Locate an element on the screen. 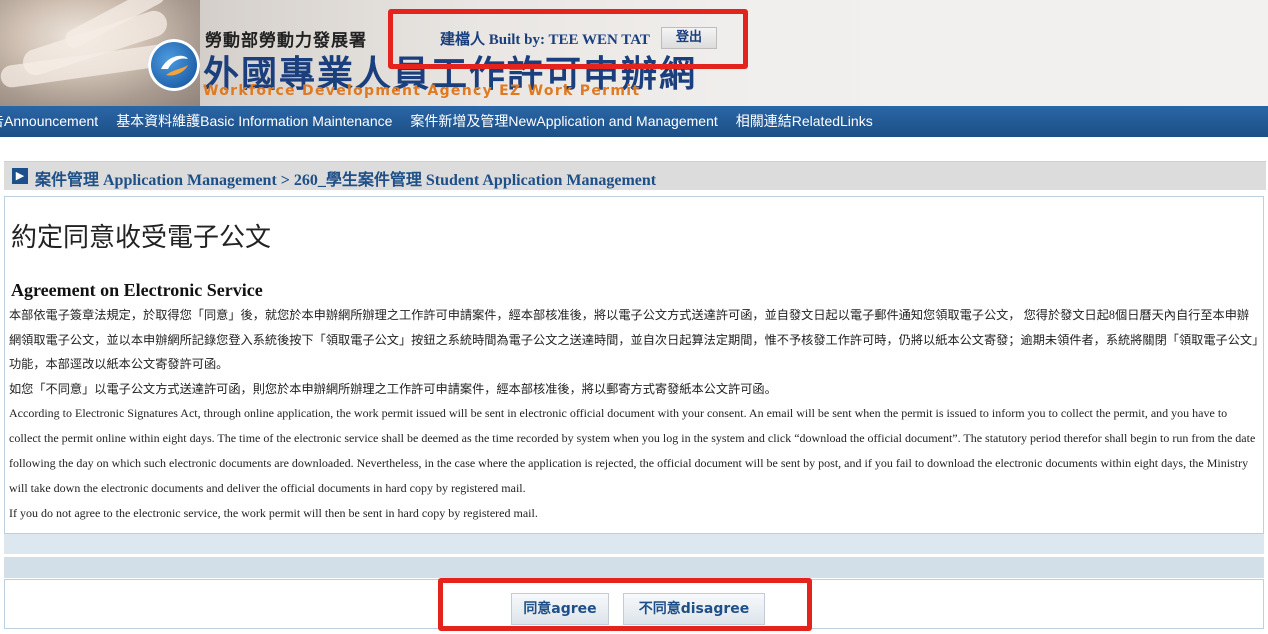 The height and width of the screenshot is (634, 1268). agreement-heading: Agreement on Electronic Service is located at coordinates (137, 290).